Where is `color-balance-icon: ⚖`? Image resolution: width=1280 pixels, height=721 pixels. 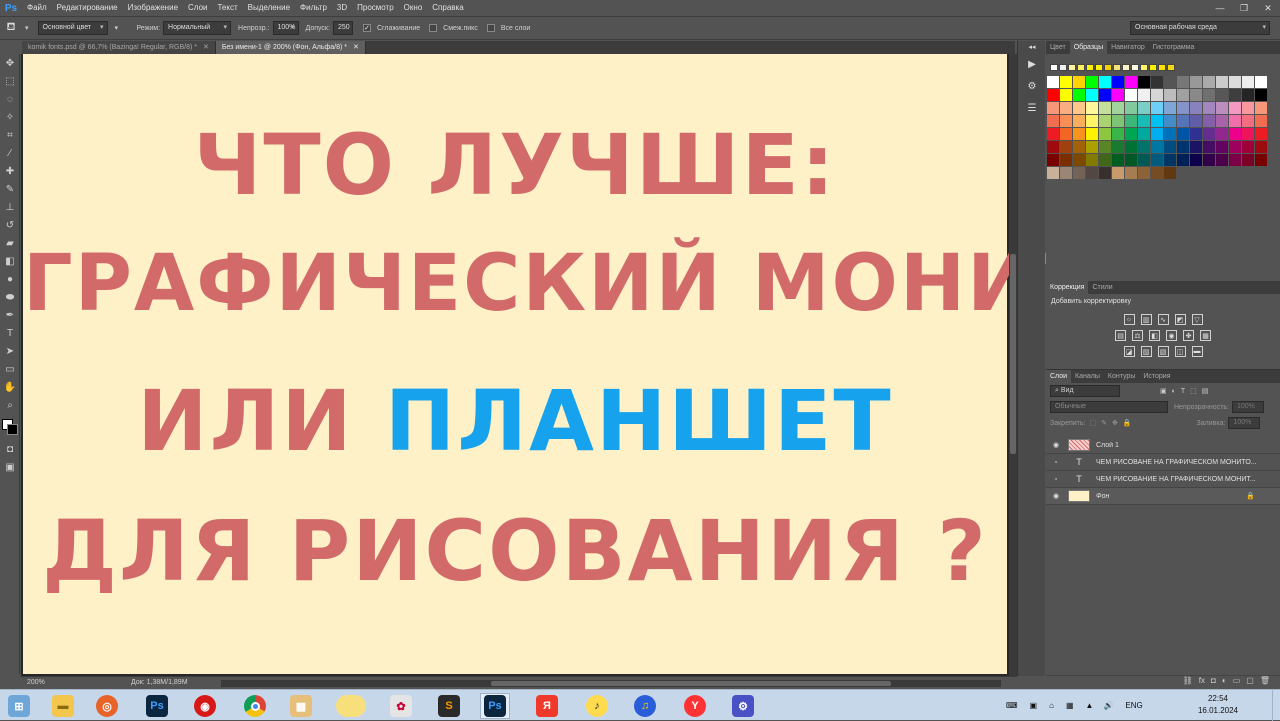 color-balance-icon: ⚖ is located at coordinates (1137, 335).